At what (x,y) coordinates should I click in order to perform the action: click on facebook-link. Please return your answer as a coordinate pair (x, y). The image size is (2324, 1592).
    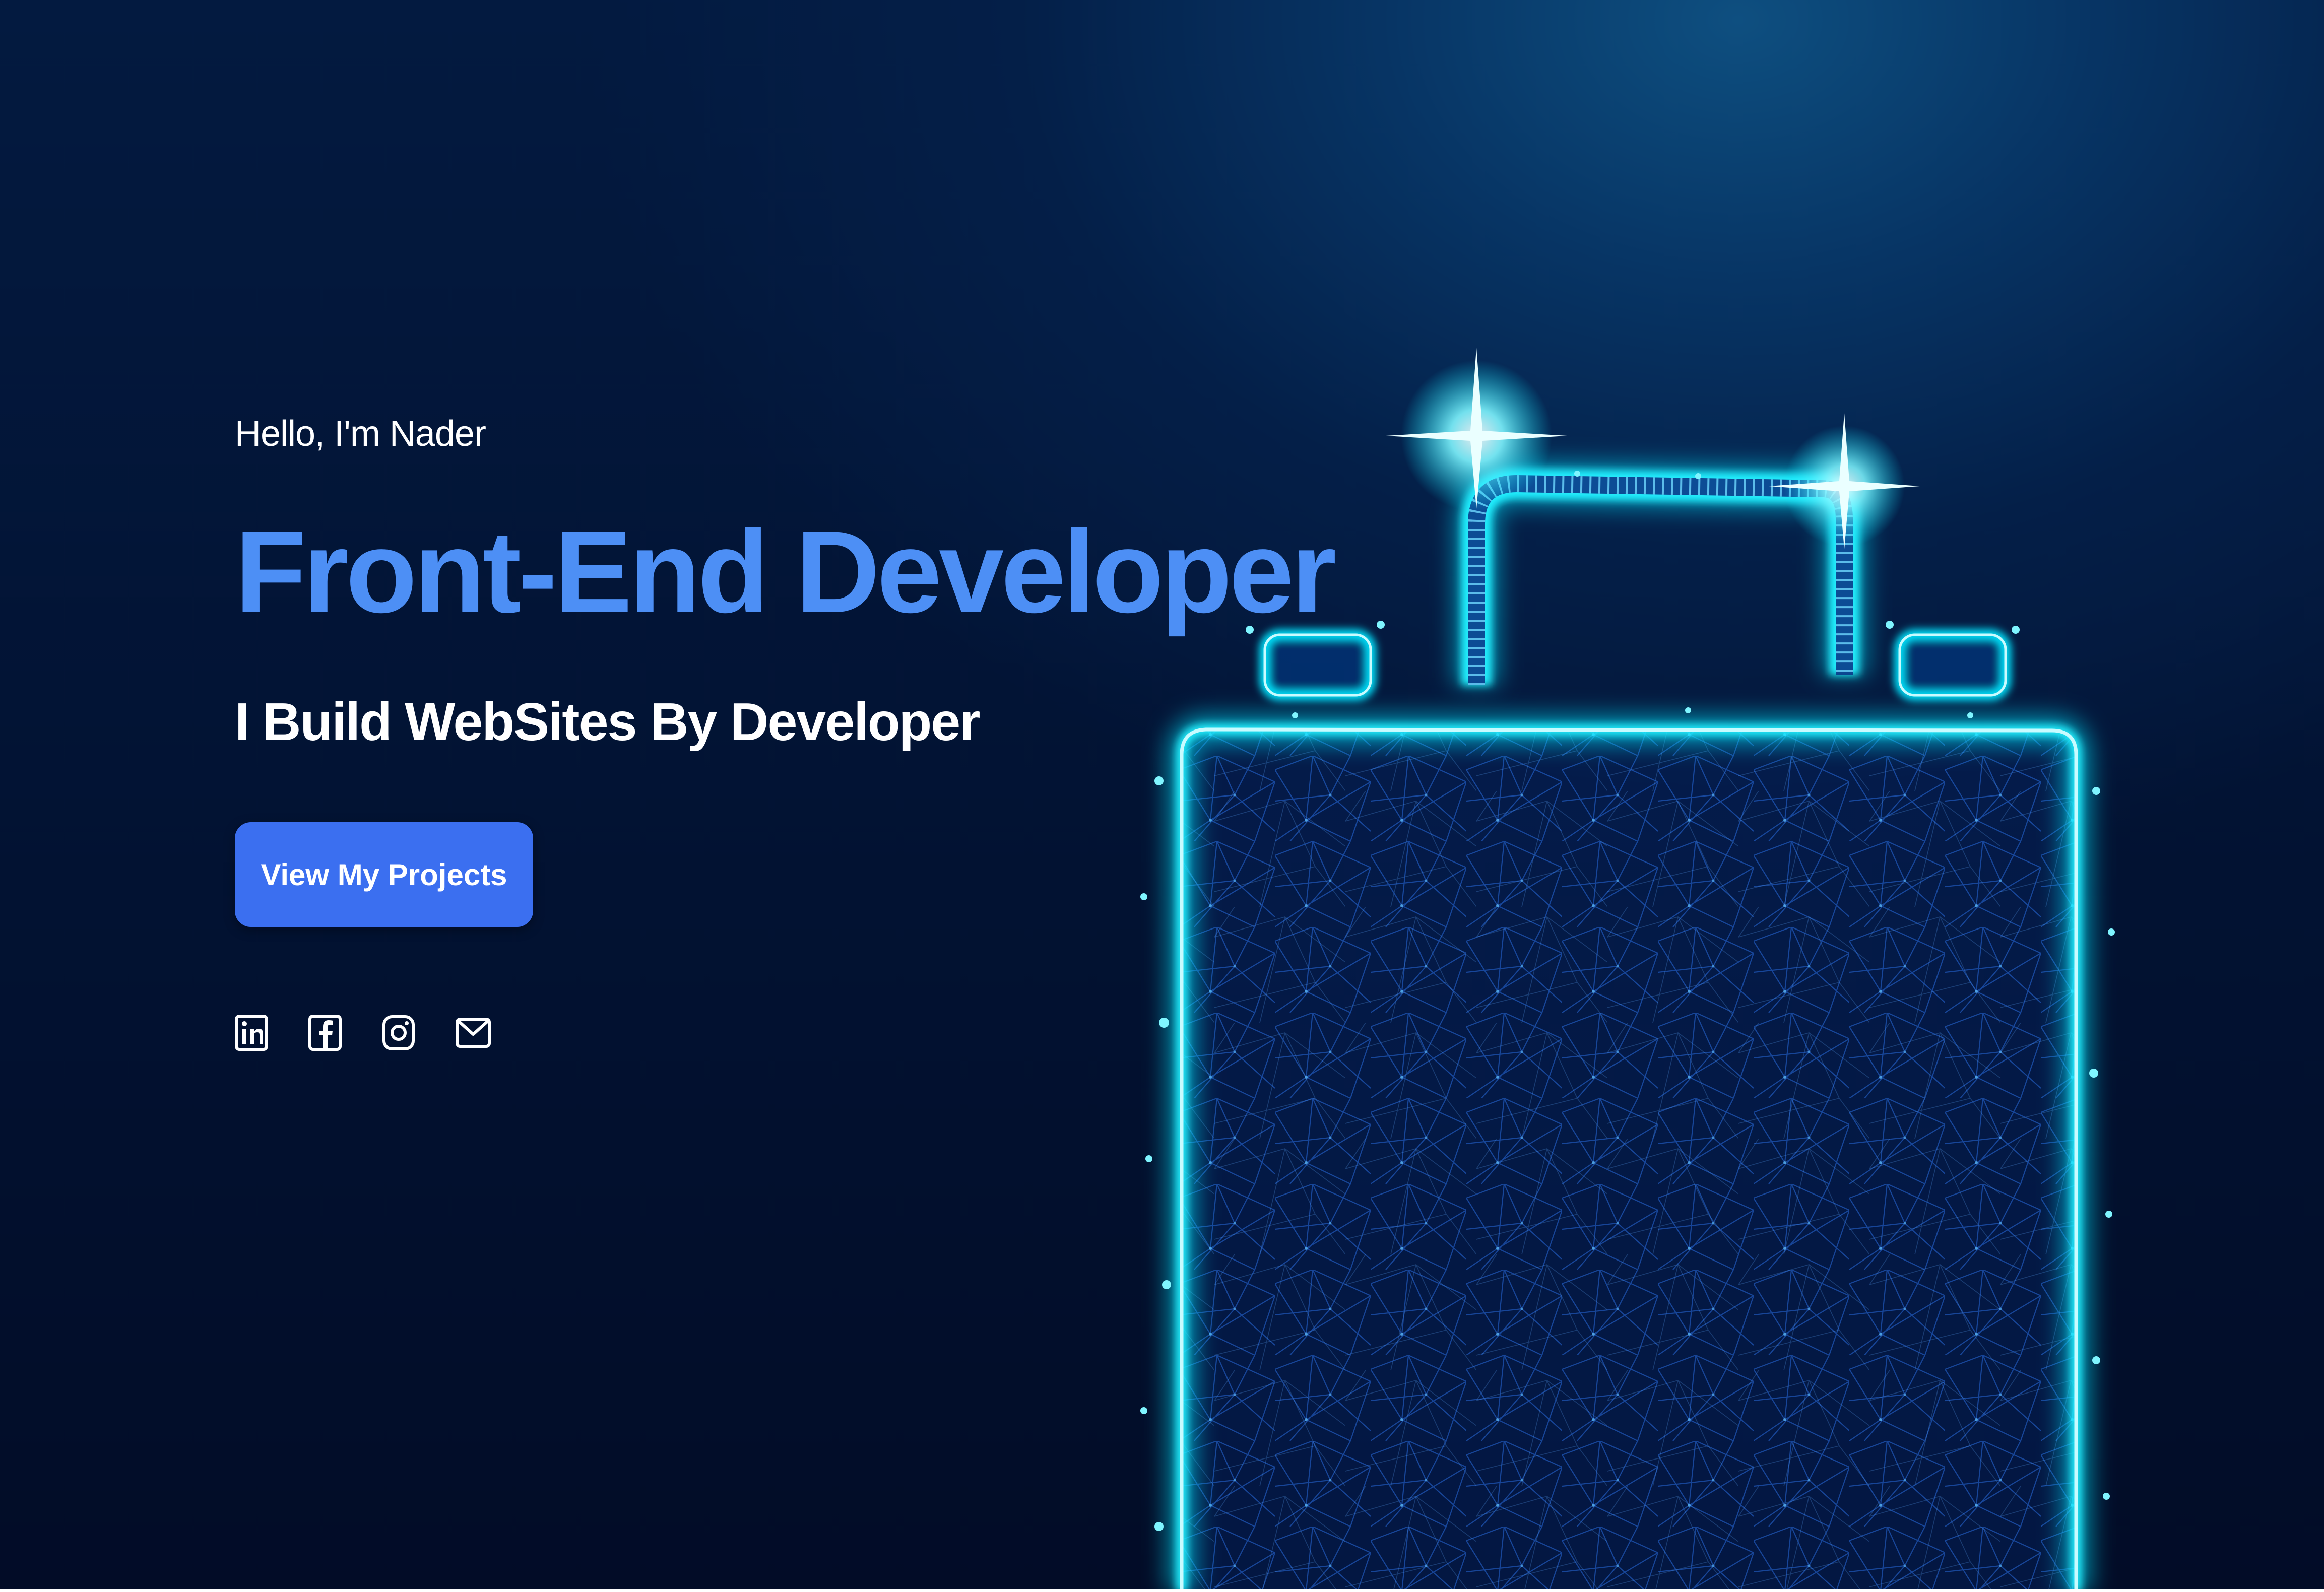
    Looking at the image, I should click on (325, 1033).